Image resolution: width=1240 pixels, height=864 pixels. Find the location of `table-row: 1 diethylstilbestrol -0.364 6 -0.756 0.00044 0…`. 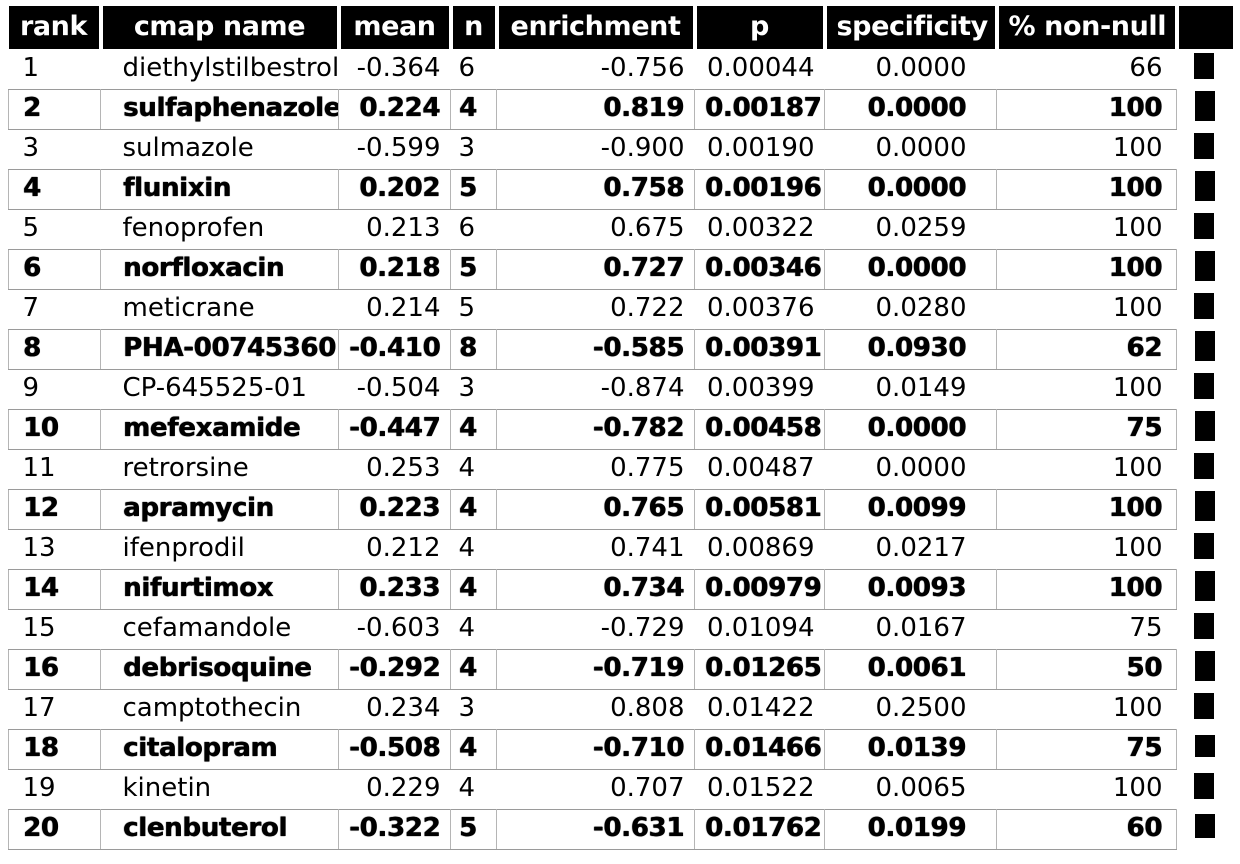

table-row: 1 diethylstilbestrol -0.364 6 -0.756 0.00044 0… is located at coordinates (621, 69).